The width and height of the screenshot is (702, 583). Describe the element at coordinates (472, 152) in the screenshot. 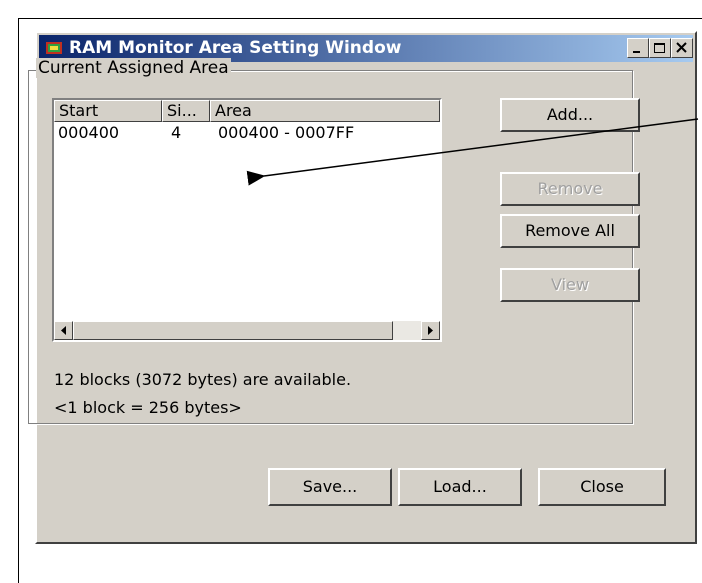

I see `annotation-arrow` at that location.